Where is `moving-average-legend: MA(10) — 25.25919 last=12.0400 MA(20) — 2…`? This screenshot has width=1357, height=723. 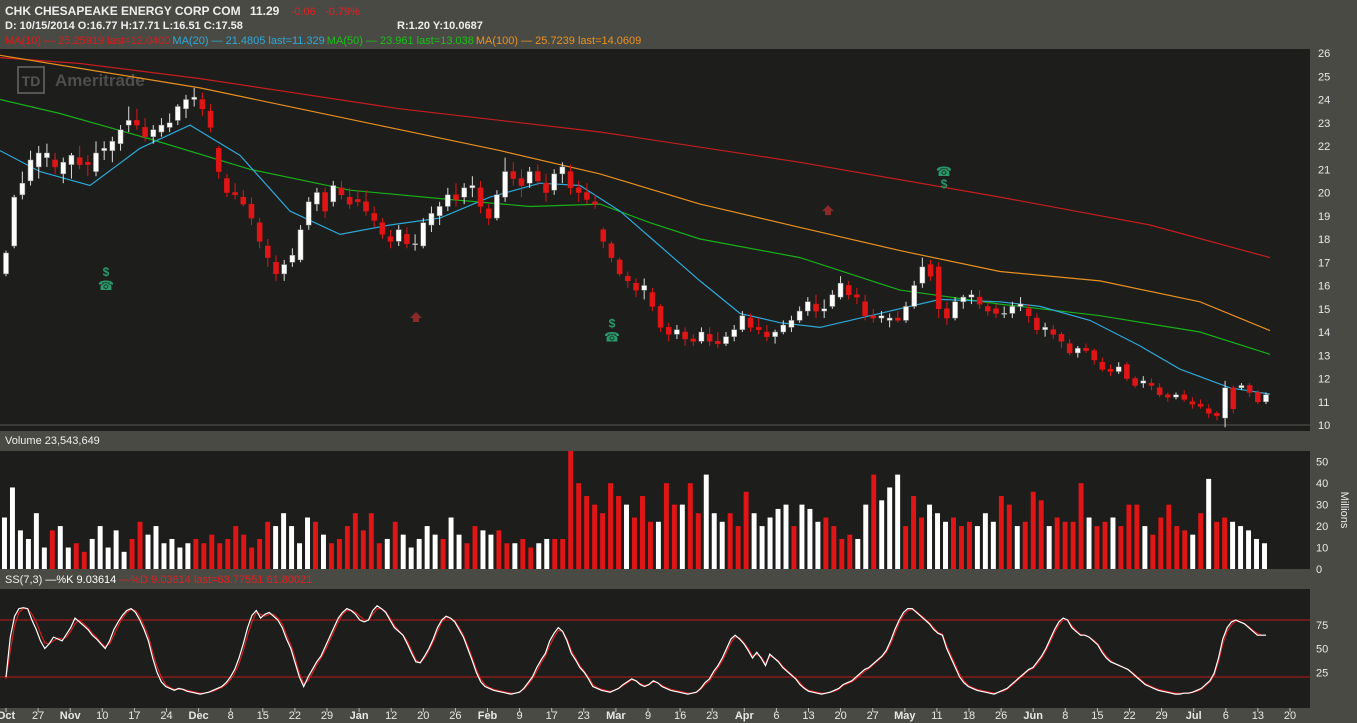 moving-average-legend: MA(10) — 25.25919 last=12.0400 MA(20) — 2… is located at coordinates (324, 41).